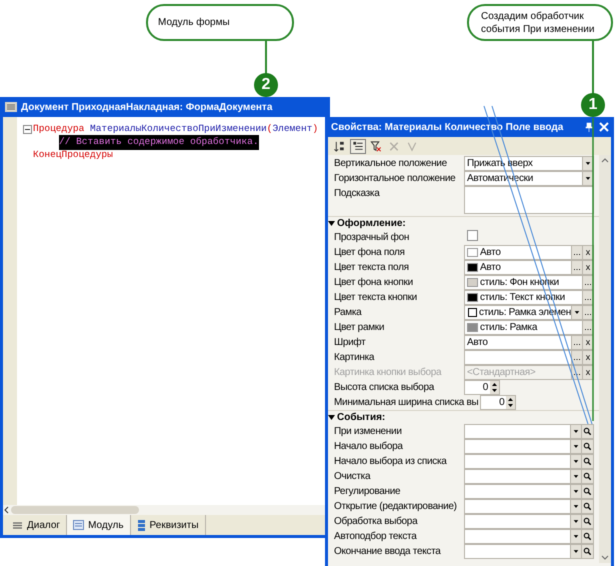 Image resolution: width=616 pixels, height=566 pixels. What do you see at coordinates (395, 507) in the screenshot?
I see `property-label: Открытие (редактирование)` at bounding box center [395, 507].